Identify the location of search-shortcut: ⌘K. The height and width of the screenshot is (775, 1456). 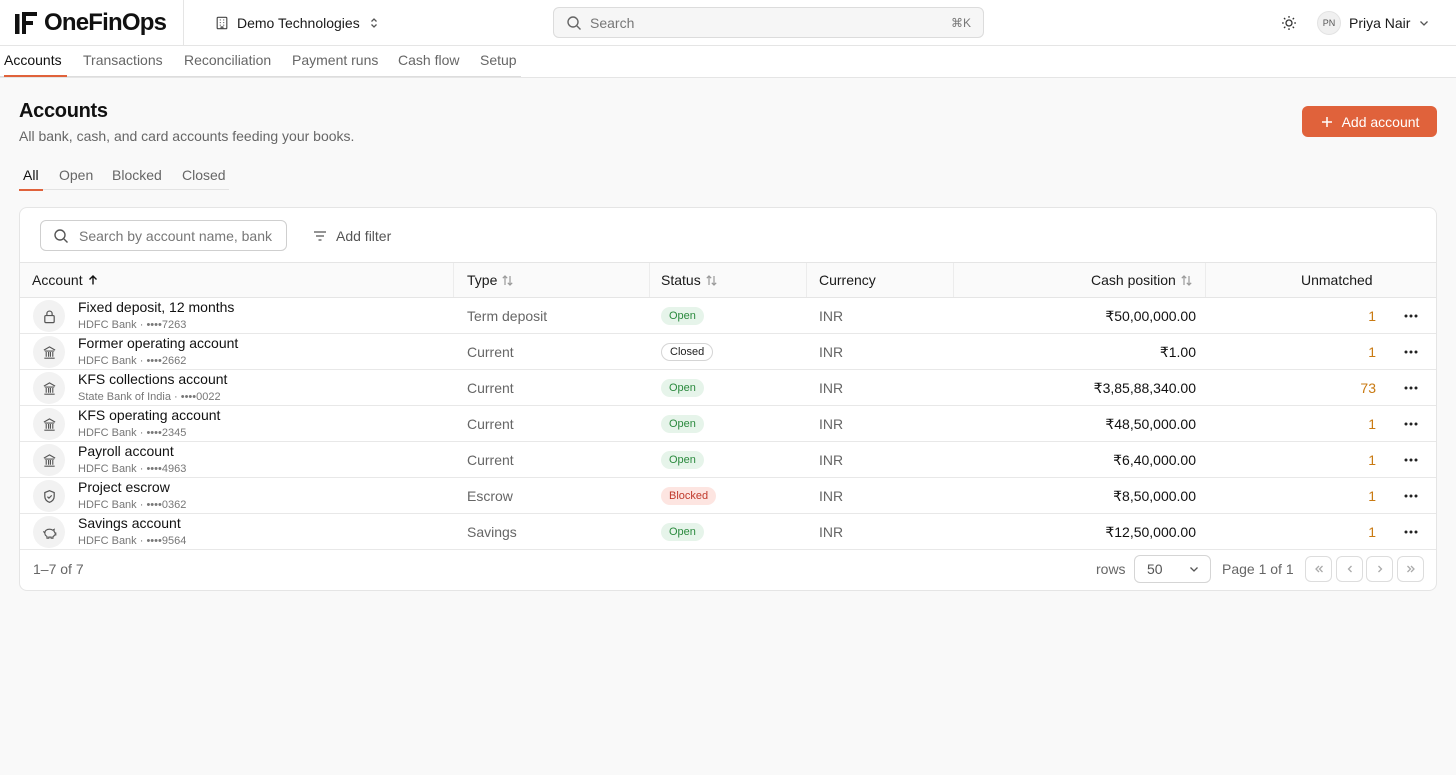
(960, 22).